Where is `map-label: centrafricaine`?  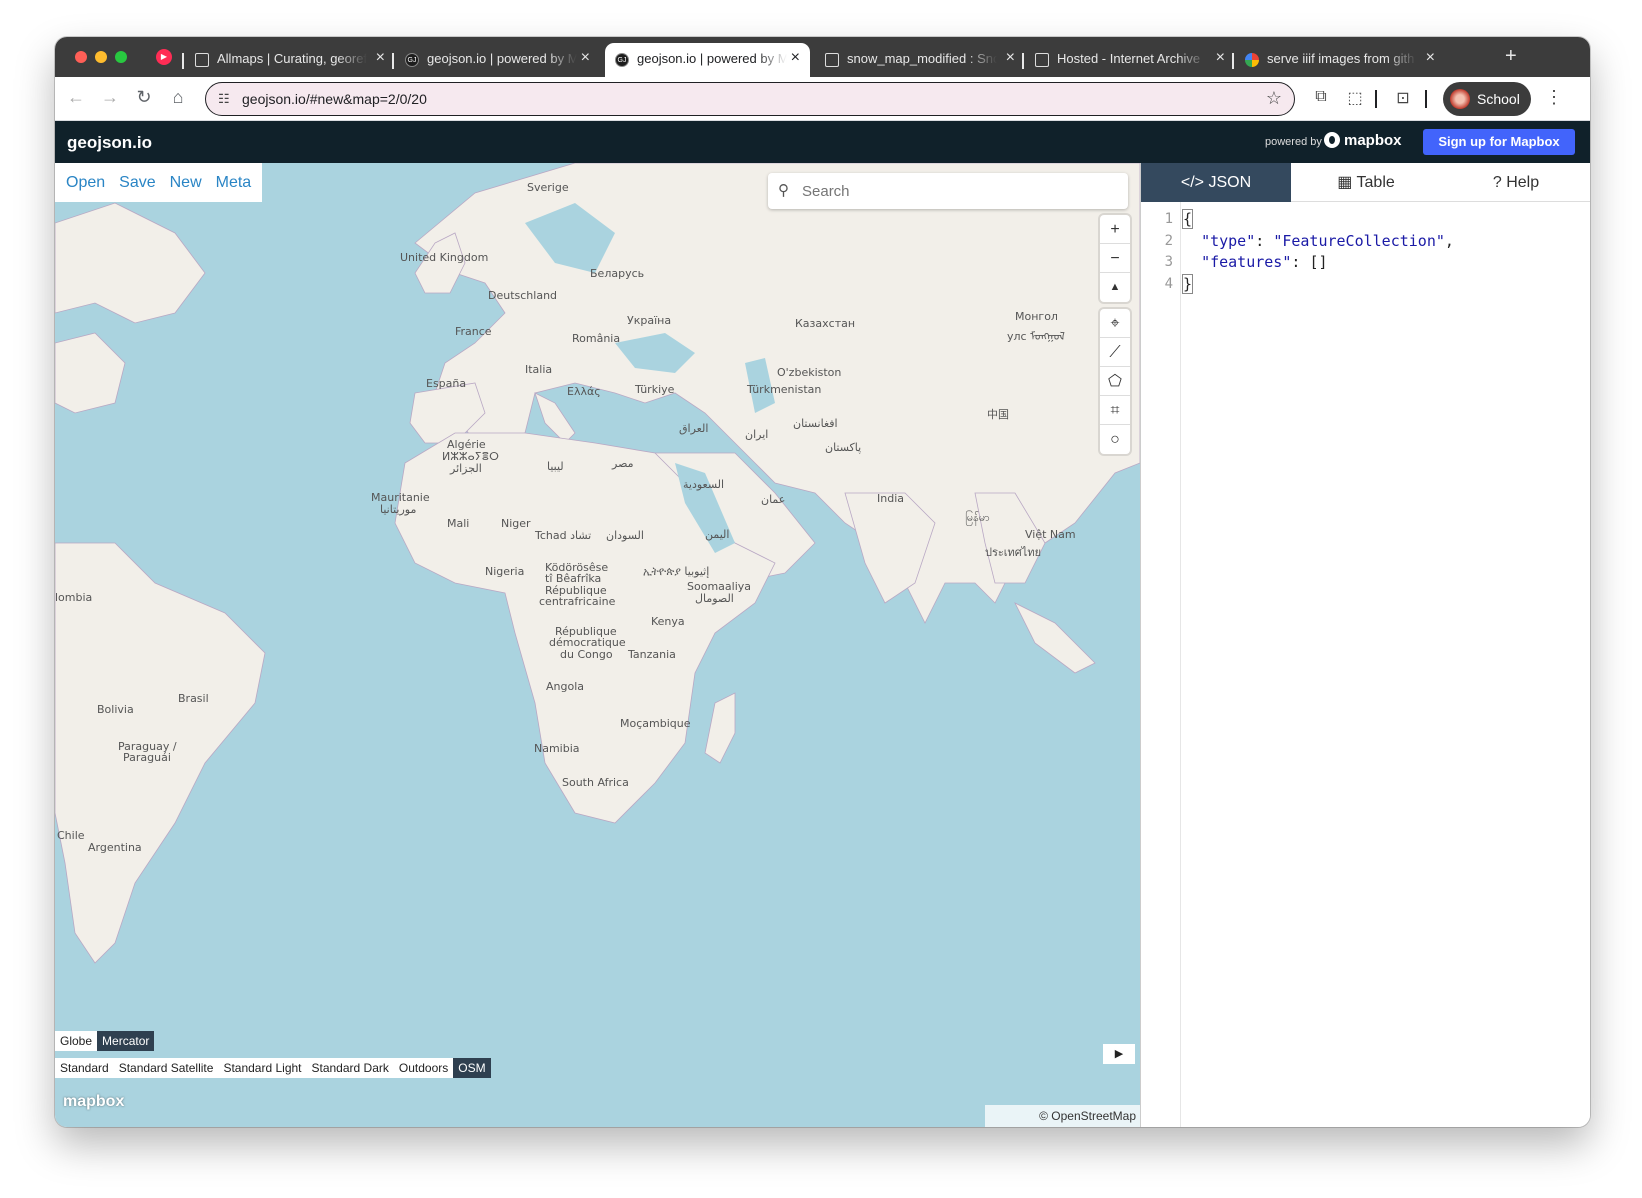
map-label: centrafricaine is located at coordinates (577, 601).